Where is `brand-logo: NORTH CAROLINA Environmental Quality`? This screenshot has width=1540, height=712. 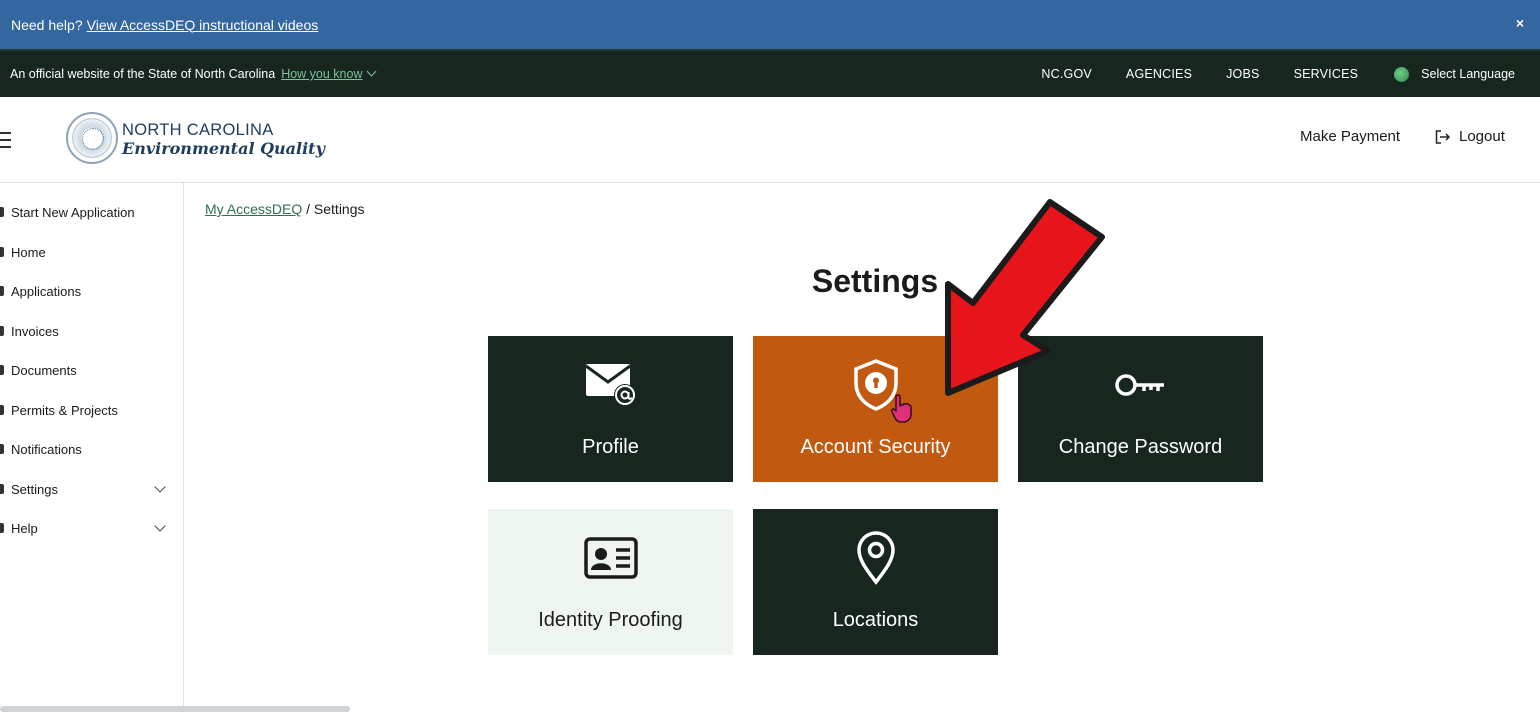
brand-logo: NORTH CAROLINA Environmental Quality is located at coordinates (223, 140).